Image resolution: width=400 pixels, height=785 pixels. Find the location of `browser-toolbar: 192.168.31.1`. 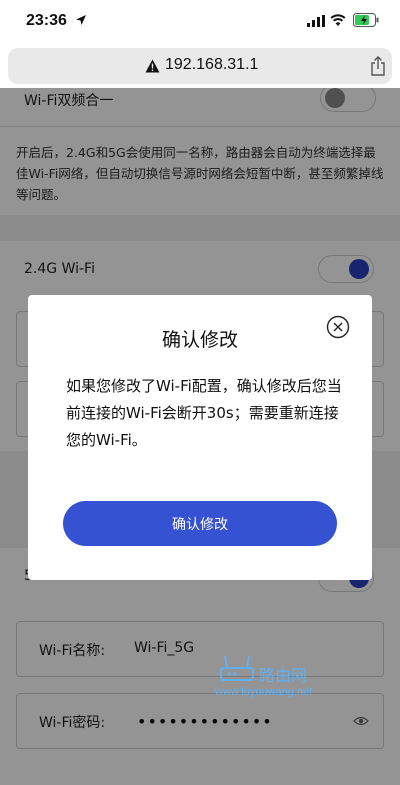

browser-toolbar: 192.168.31.1 is located at coordinates (200, 66).